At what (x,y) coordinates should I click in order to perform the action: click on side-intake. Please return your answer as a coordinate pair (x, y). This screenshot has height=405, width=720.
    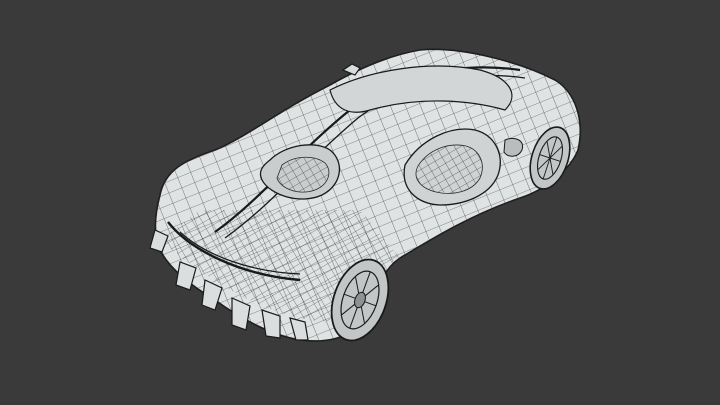
    Looking at the image, I should click on (513, 147).